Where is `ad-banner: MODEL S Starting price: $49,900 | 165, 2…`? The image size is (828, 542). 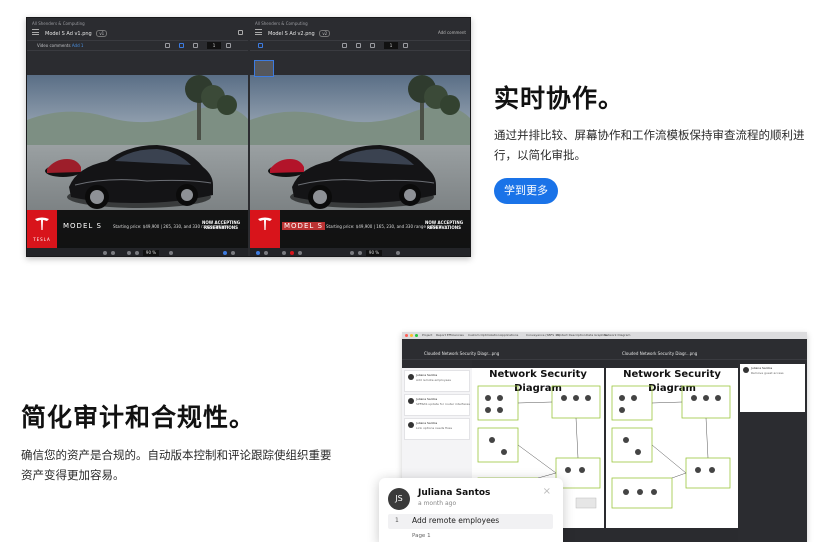
ad-banner: MODEL S Starting price: $49,900 | 165, 2… is located at coordinates (360, 229).